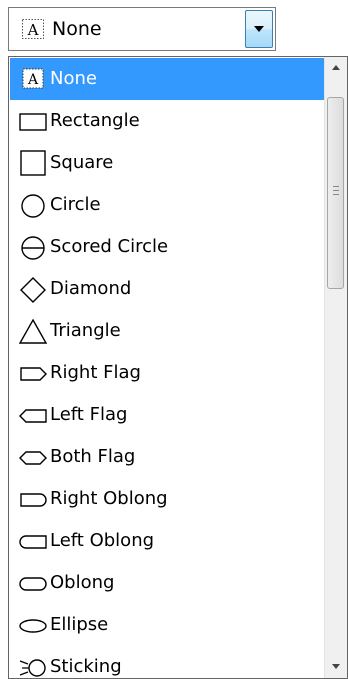  I want to click on grip-icon, so click(336, 192).